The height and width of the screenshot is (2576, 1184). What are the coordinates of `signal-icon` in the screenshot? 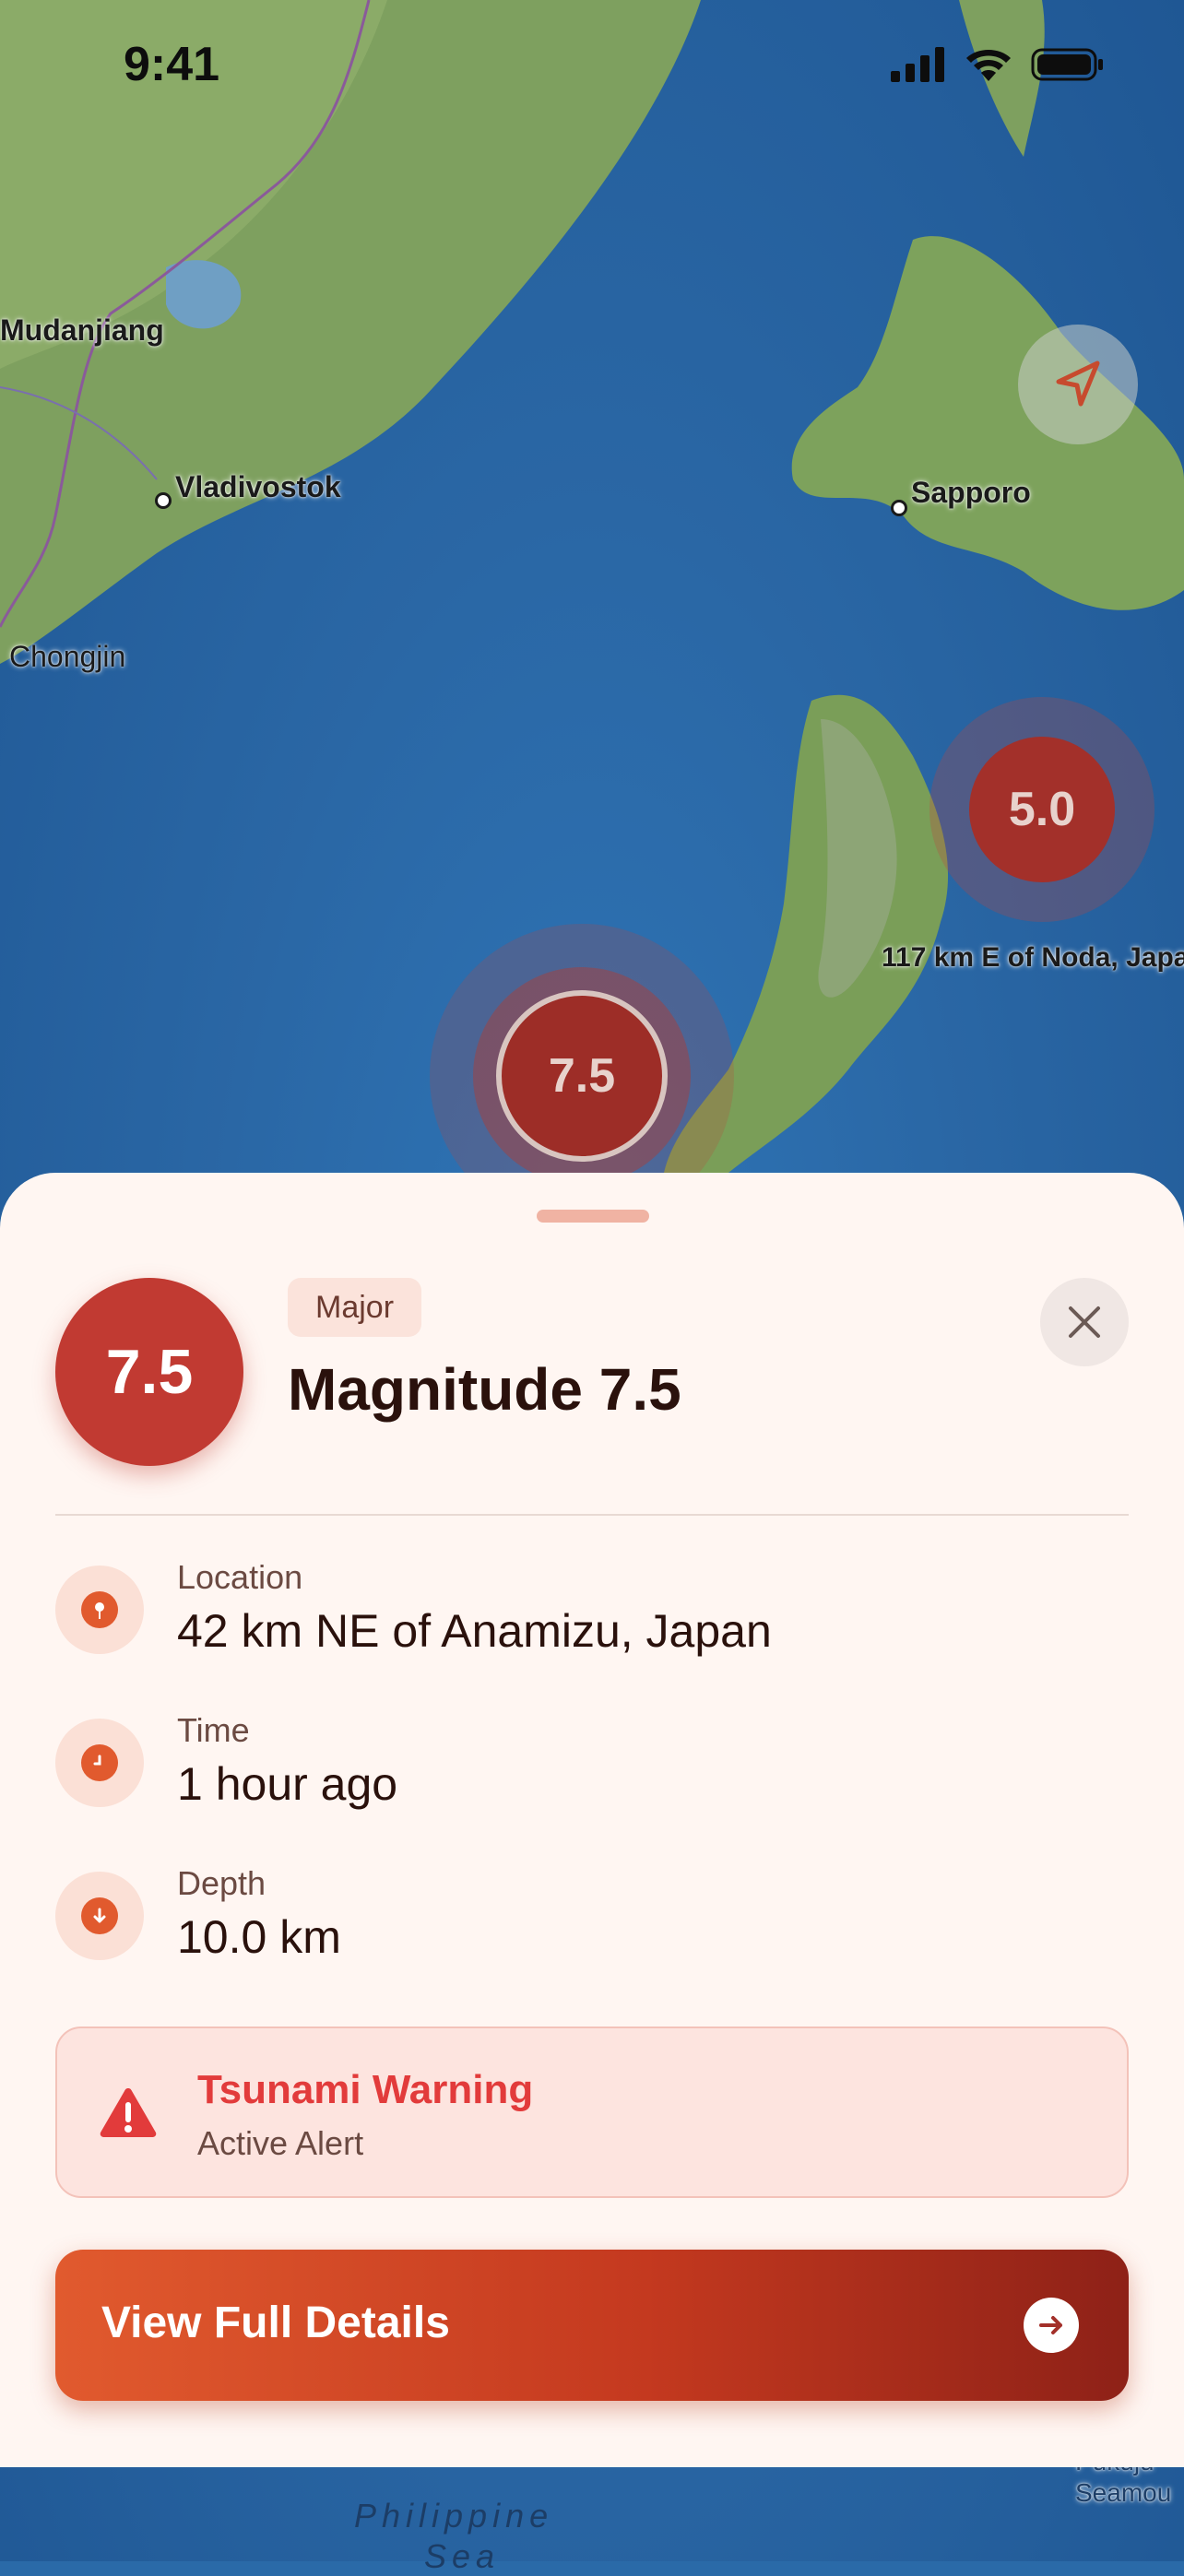 It's located at (917, 64).